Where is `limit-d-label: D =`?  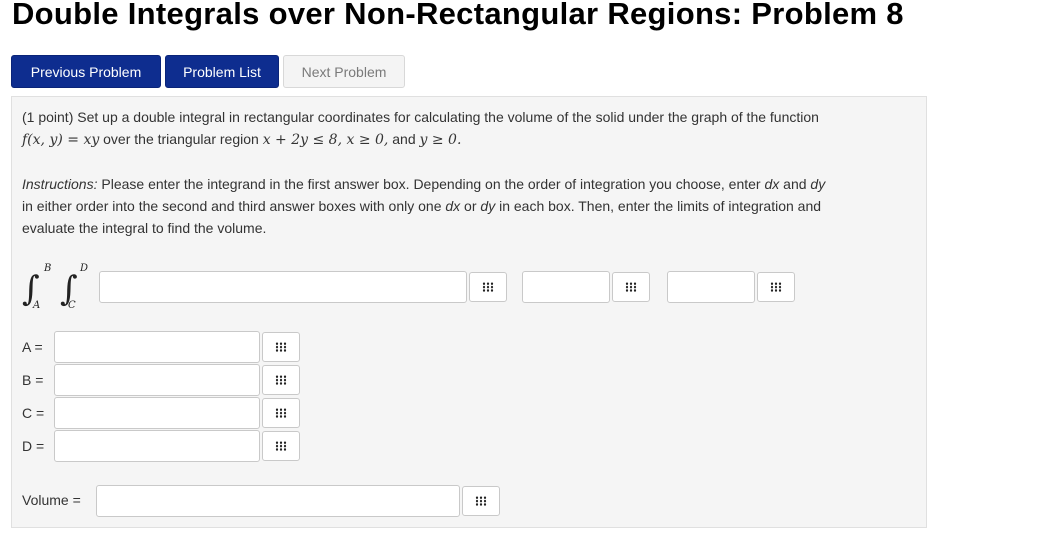 limit-d-label: D = is located at coordinates (33, 446).